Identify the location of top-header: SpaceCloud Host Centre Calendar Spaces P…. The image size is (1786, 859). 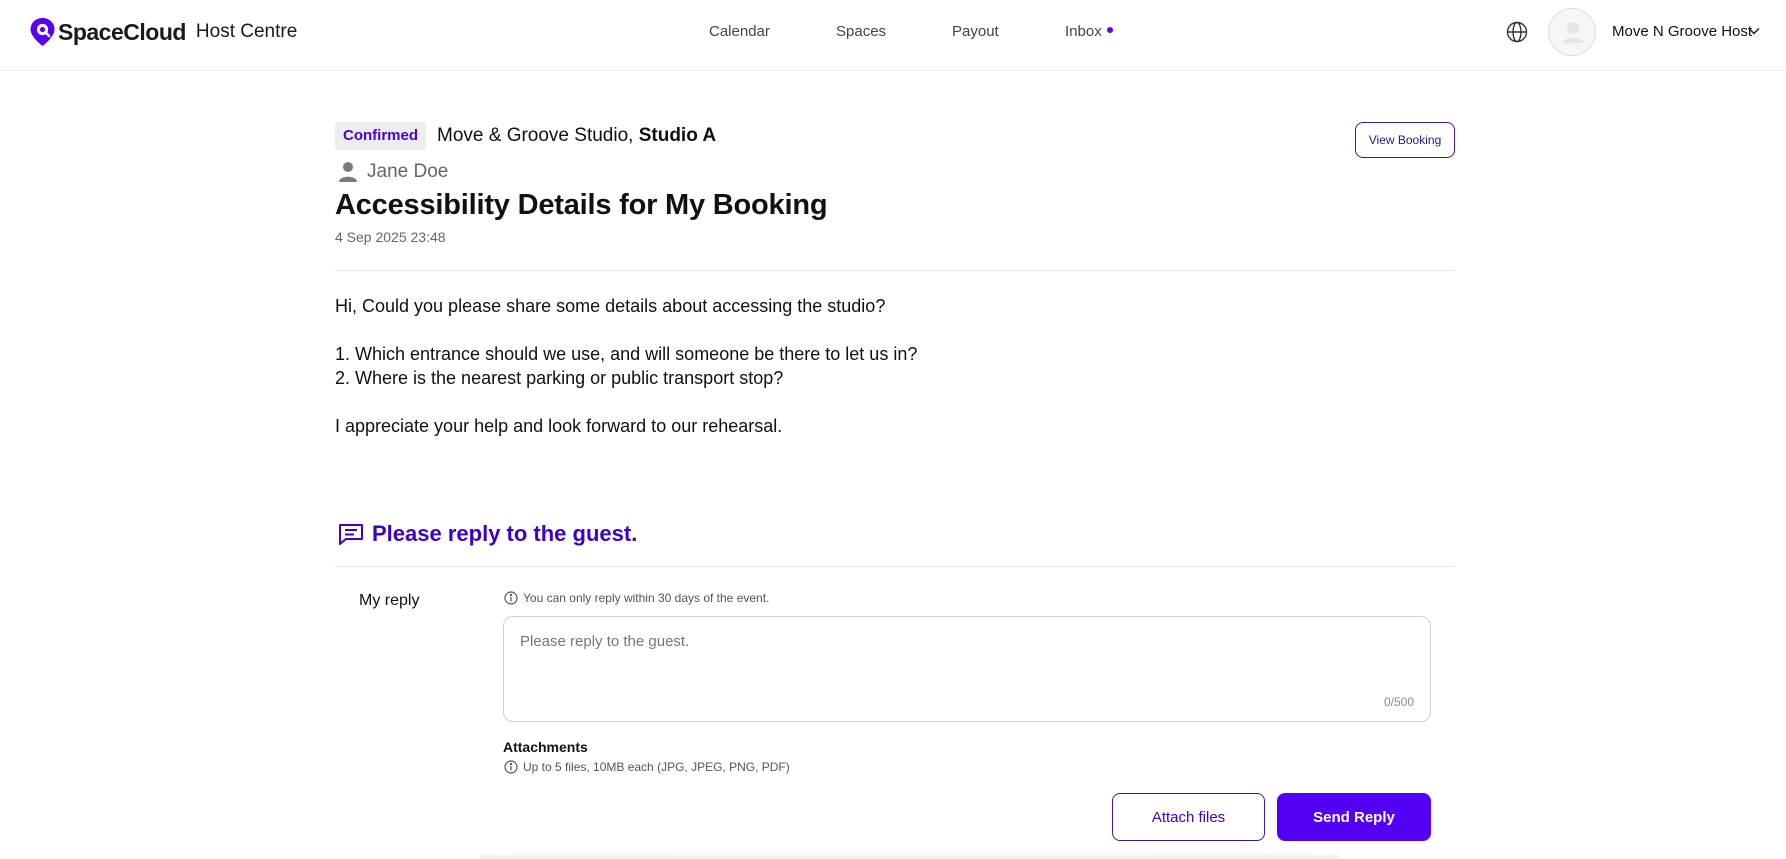
(893, 35).